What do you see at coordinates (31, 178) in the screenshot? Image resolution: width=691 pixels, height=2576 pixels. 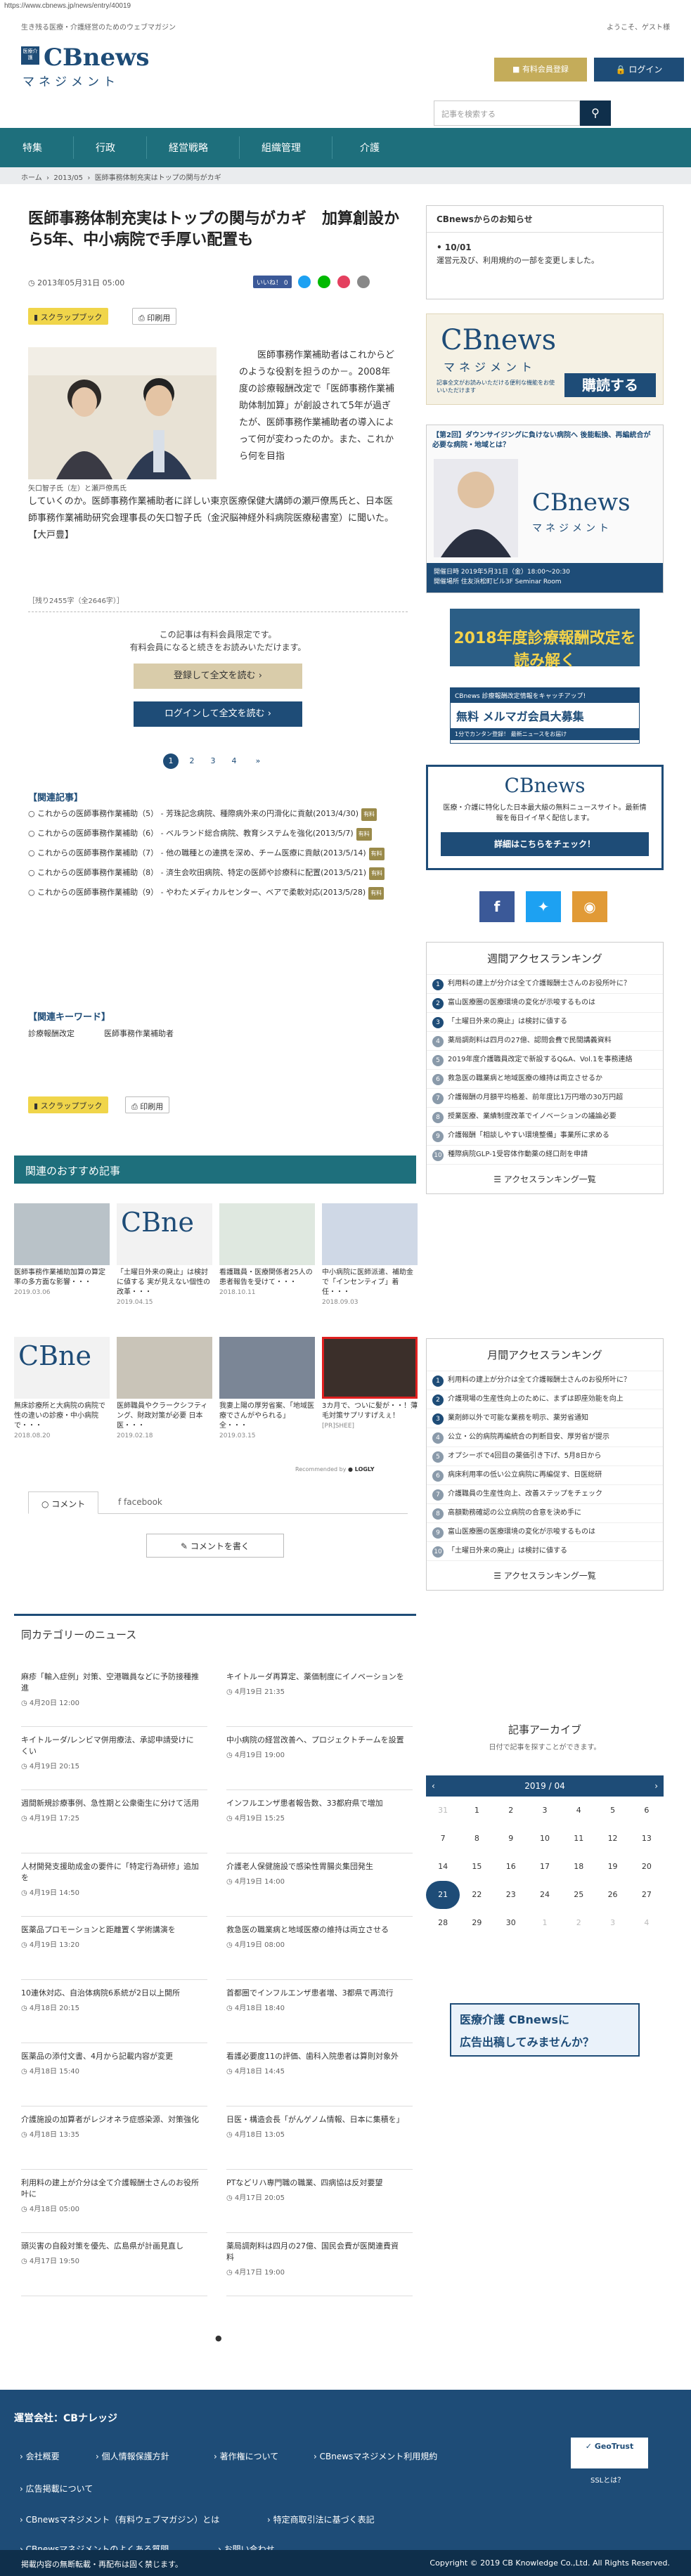 I see `breadcrumb-home: ホーム` at bounding box center [31, 178].